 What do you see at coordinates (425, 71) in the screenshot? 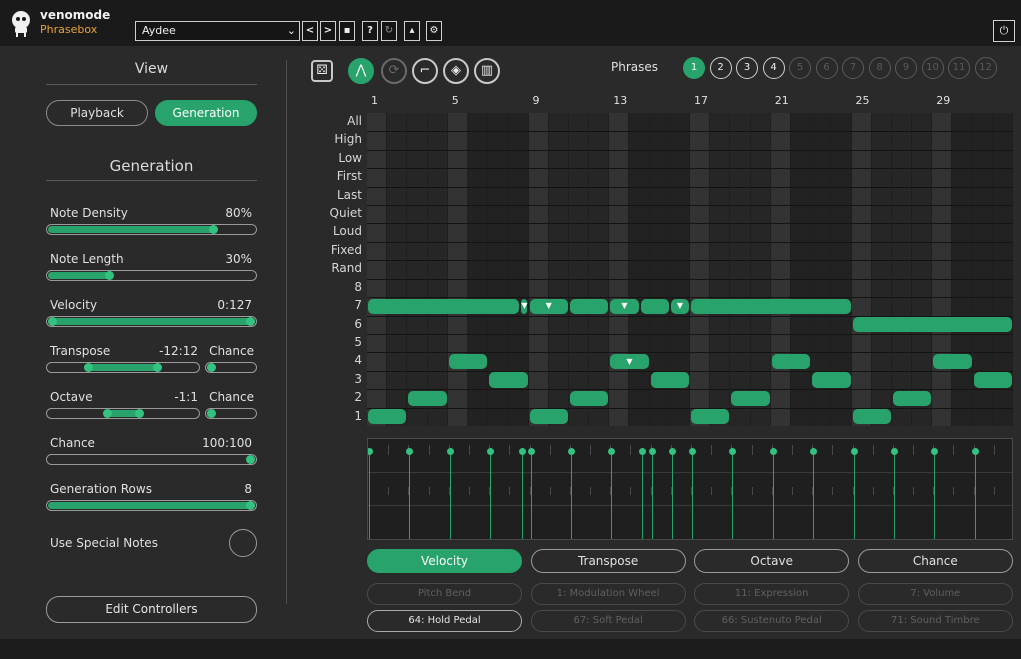
I see `line-icon: ⌐` at bounding box center [425, 71].